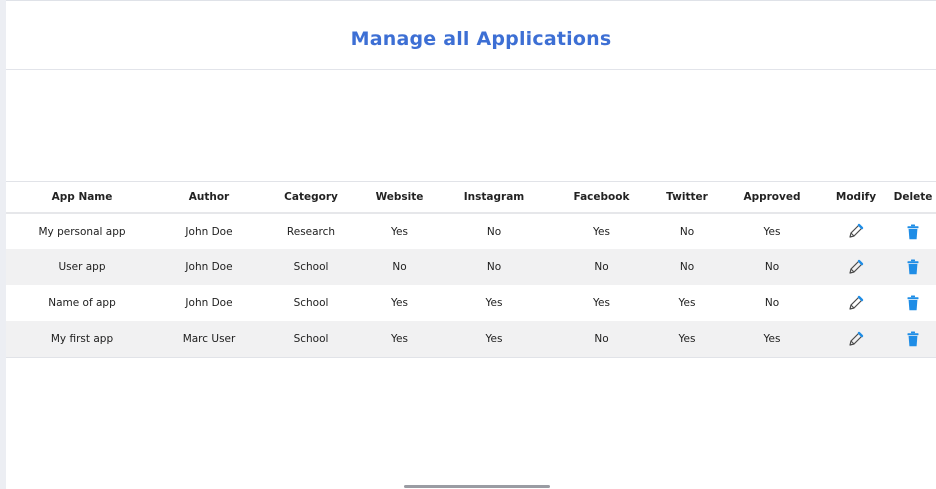 The image size is (936, 489). I want to click on column-header-modify: Modify, so click(856, 197).